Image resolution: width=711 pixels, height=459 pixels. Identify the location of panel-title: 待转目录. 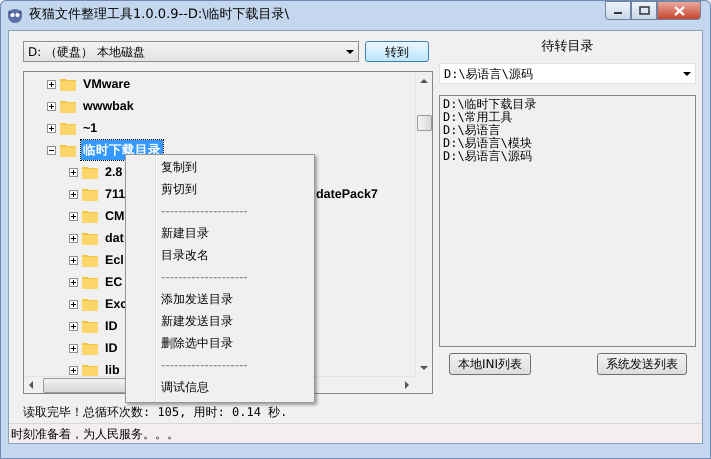
(567, 47).